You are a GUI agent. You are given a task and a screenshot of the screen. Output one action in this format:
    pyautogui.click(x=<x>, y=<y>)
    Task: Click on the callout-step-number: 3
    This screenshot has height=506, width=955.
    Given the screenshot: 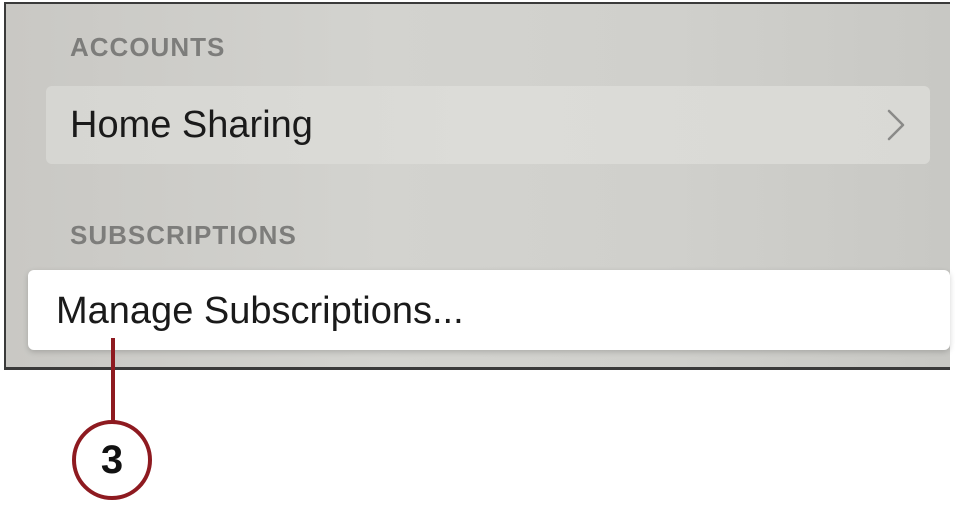 What is the action you would take?
    pyautogui.click(x=112, y=460)
    